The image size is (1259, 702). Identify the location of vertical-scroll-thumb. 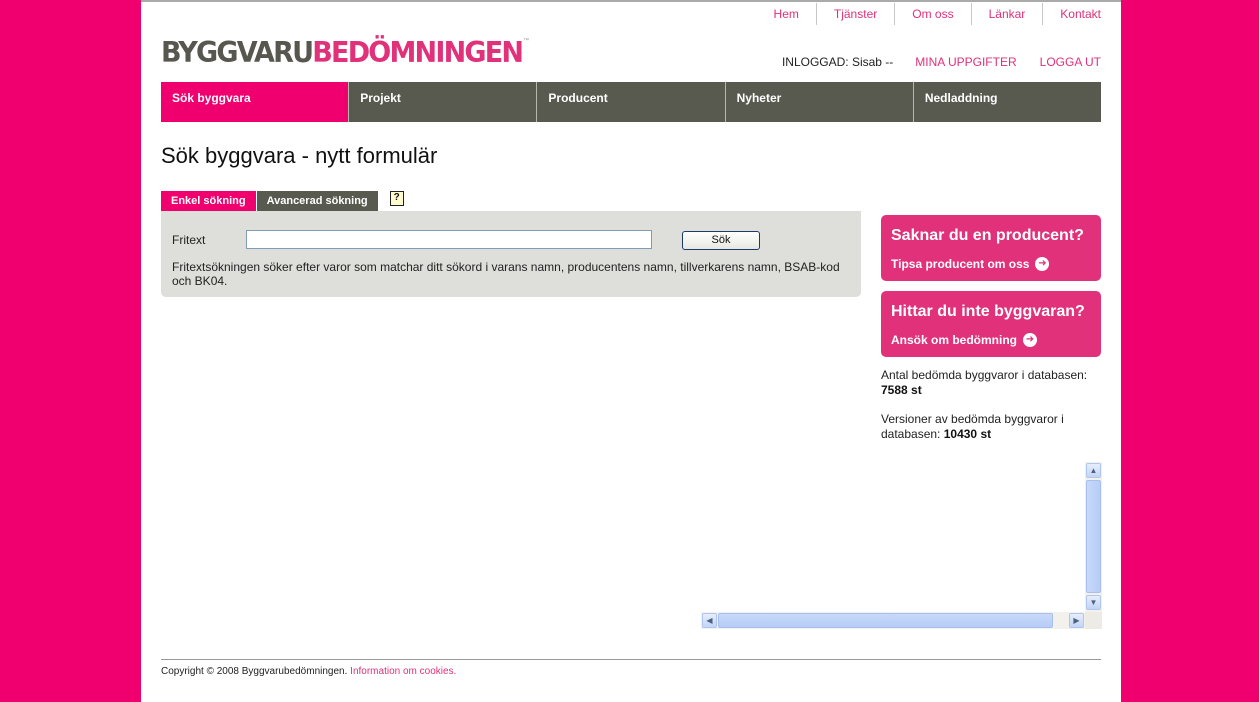
(1093, 536).